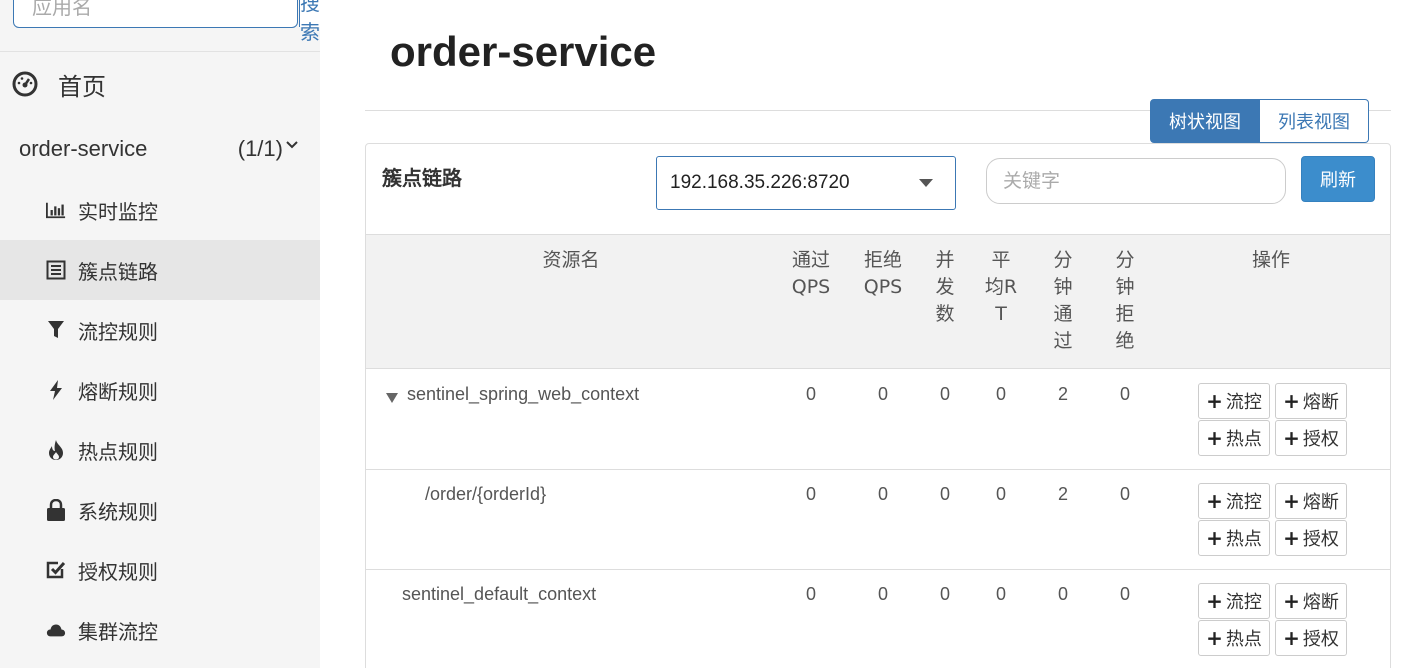 The image size is (1405, 668). I want to click on sidebar-item-label: 熔断规则, so click(118, 391).